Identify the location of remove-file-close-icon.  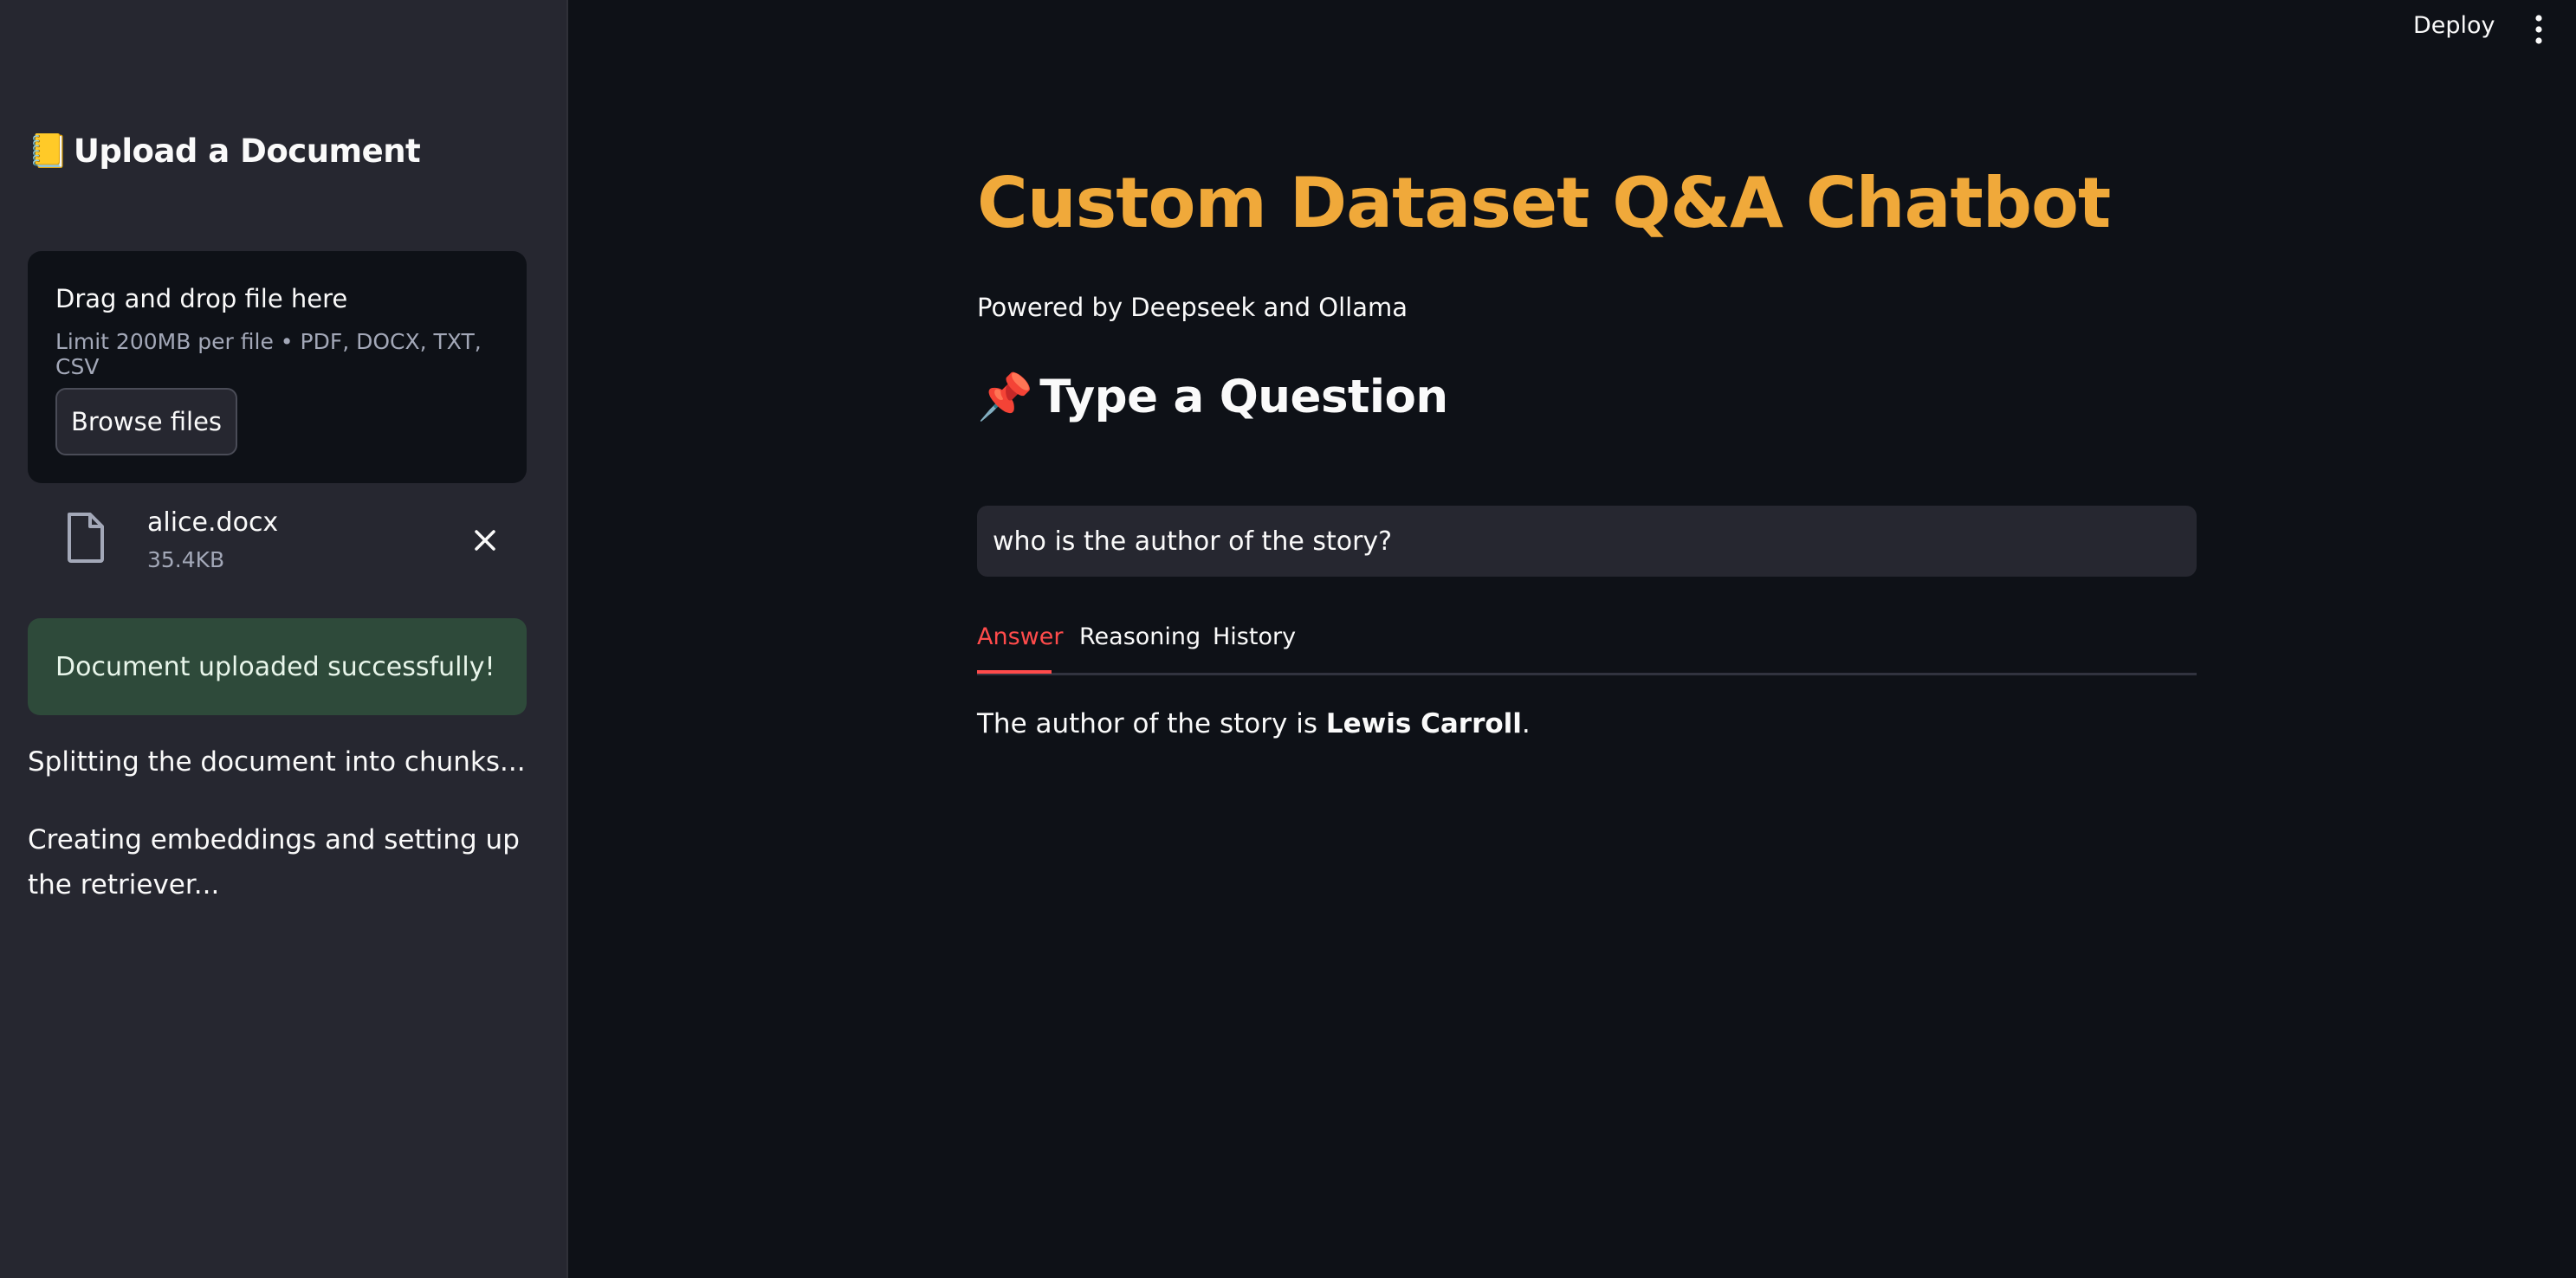
(485, 540).